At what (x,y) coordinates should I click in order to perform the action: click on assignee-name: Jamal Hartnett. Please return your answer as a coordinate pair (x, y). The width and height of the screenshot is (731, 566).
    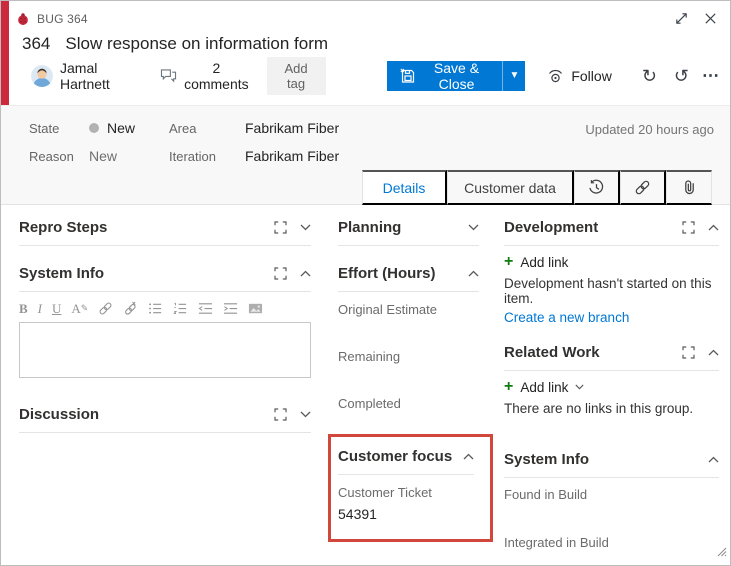
    Looking at the image, I should click on (99, 76).